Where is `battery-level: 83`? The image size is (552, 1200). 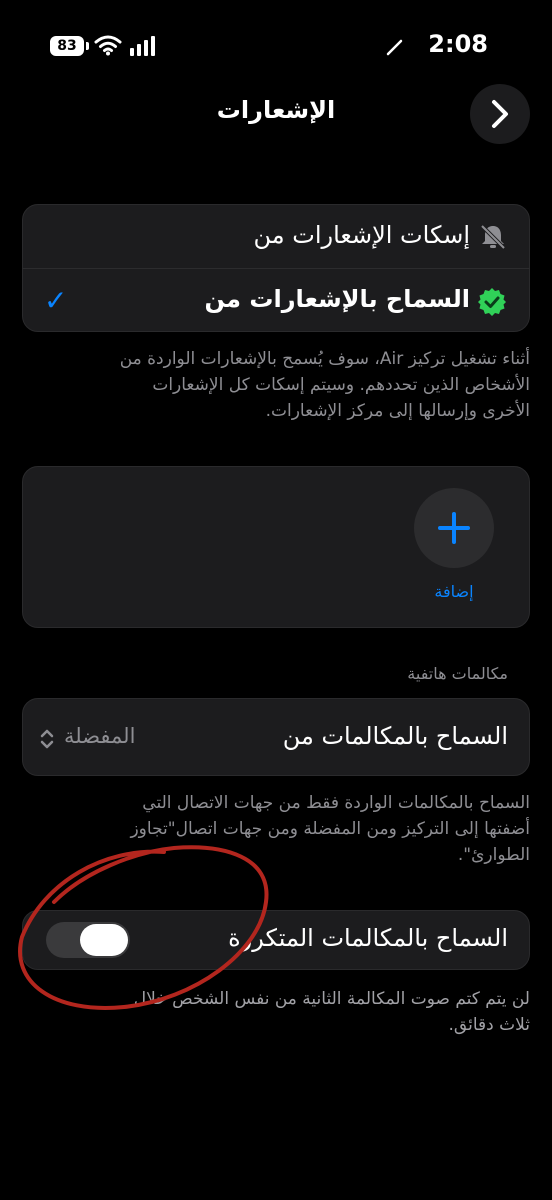
battery-level: 83 is located at coordinates (67, 46).